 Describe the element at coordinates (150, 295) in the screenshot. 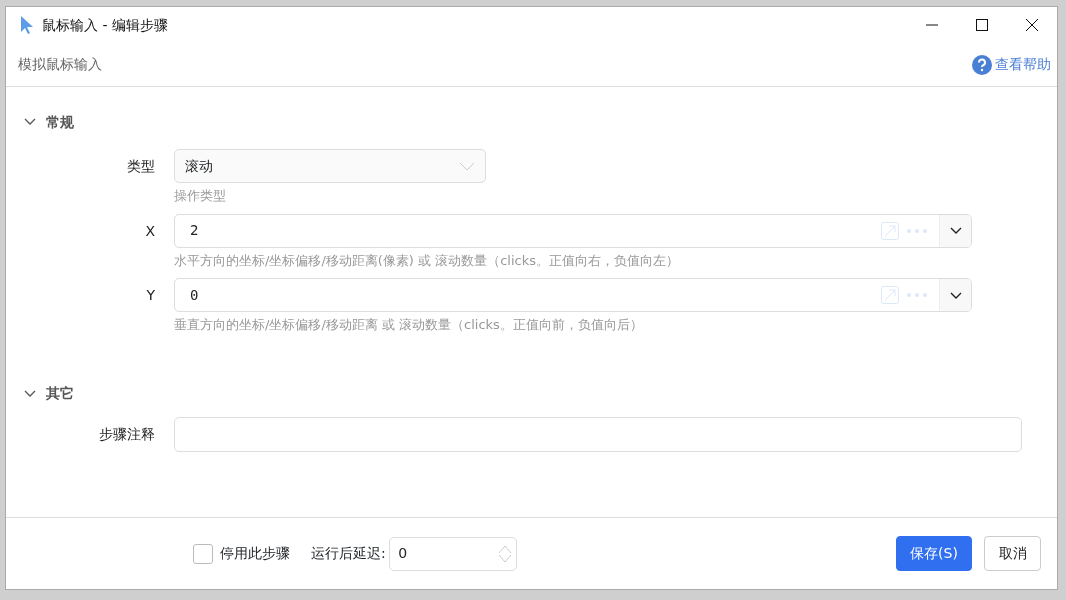

I see `field-label: Y` at that location.